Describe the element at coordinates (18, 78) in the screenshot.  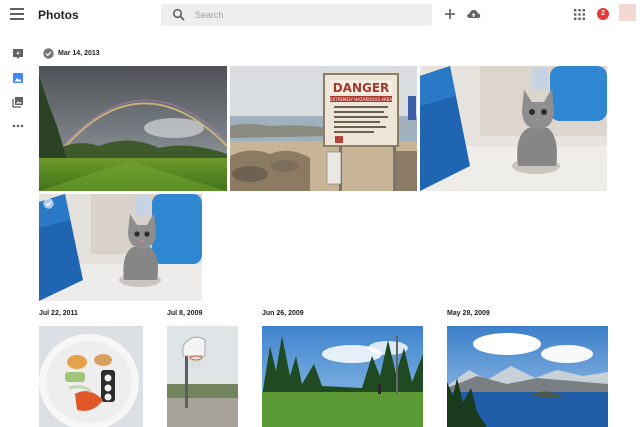
I see `photos-icon` at that location.